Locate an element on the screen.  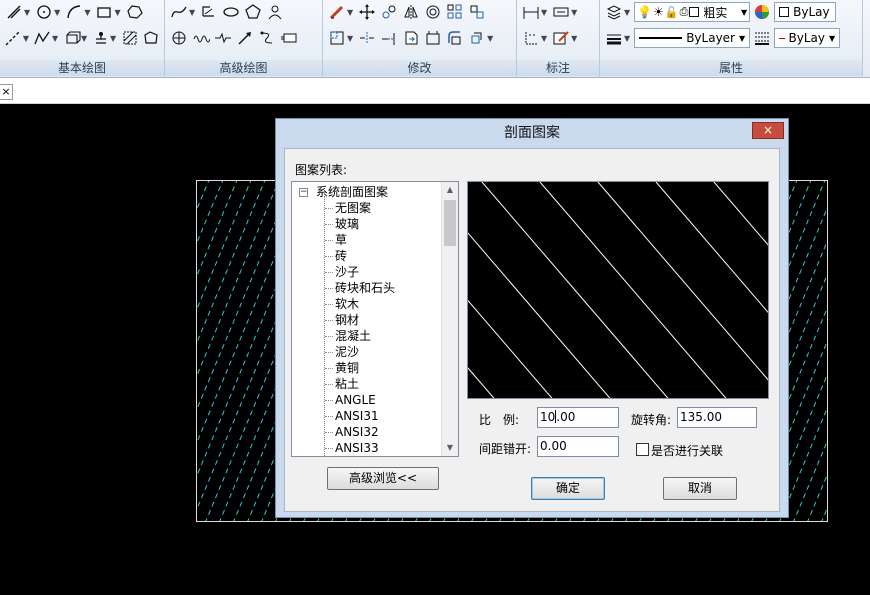
lineweight-list-icon is located at coordinates (762, 38).